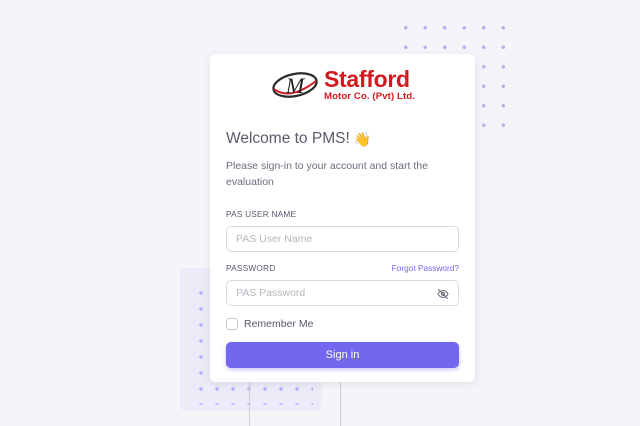 The height and width of the screenshot is (426, 640). What do you see at coordinates (443, 295) in the screenshot?
I see `eye-off-icon` at bounding box center [443, 295].